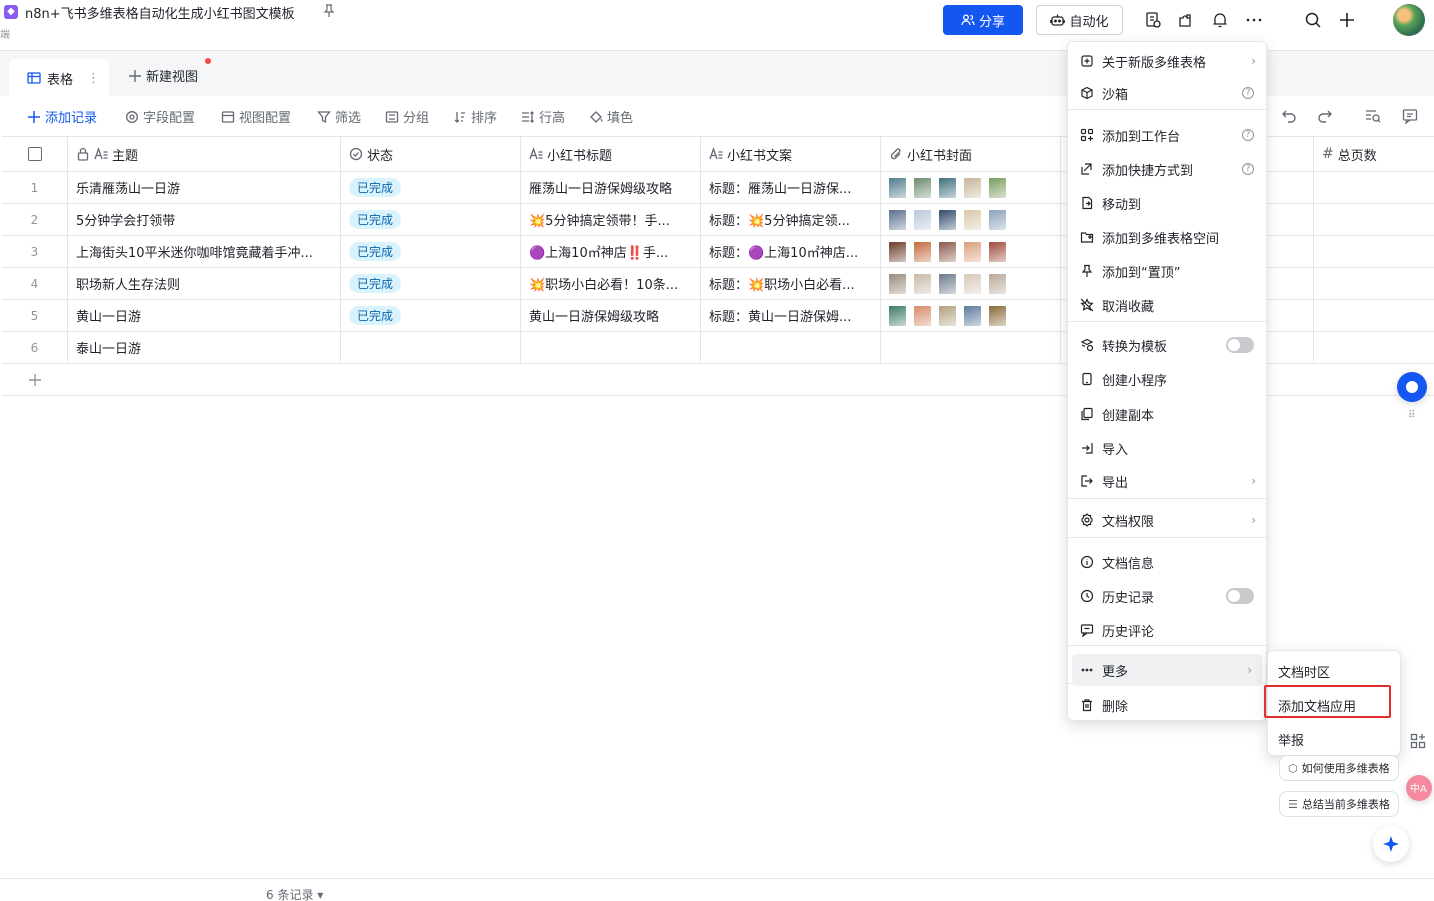  What do you see at coordinates (611, 315) in the screenshot?
I see `cell-xhs-title: 黄山一日游保姆级攻略` at bounding box center [611, 315].